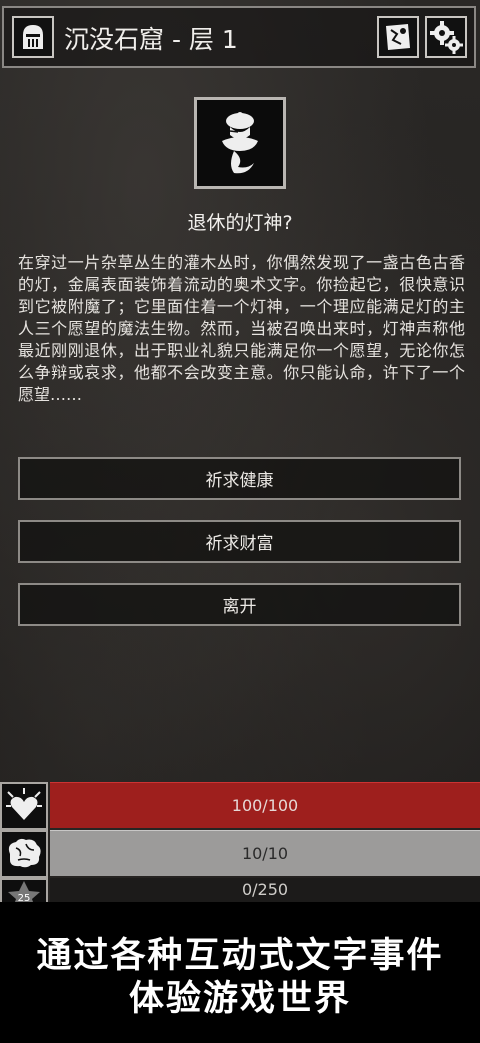 Image resolution: width=480 pixels, height=1043 pixels. I want to click on knight-helmet-icon, so click(33, 37).